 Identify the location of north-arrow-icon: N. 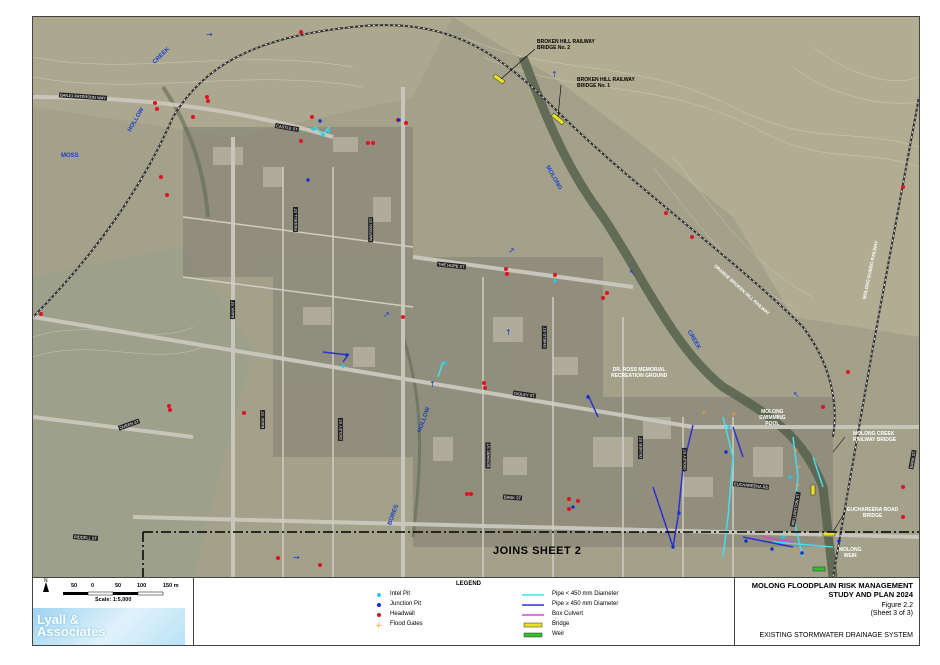
(46, 581).